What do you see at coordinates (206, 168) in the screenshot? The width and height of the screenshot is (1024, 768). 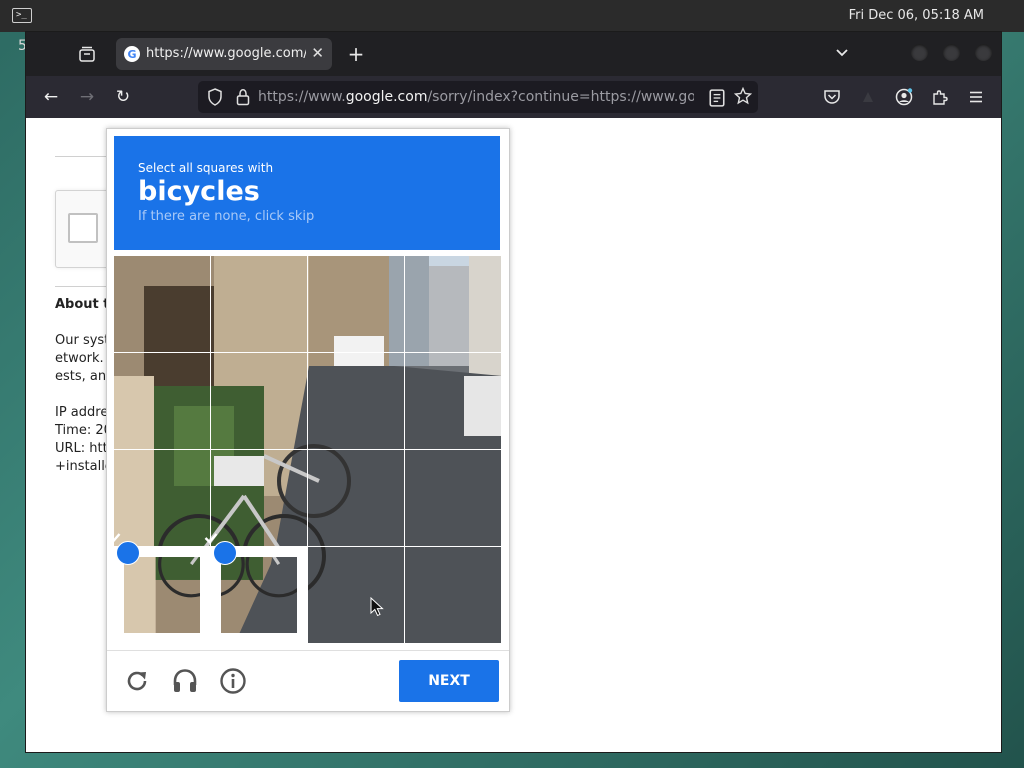 I see `challenge-instruction: Select all squares with` at bounding box center [206, 168].